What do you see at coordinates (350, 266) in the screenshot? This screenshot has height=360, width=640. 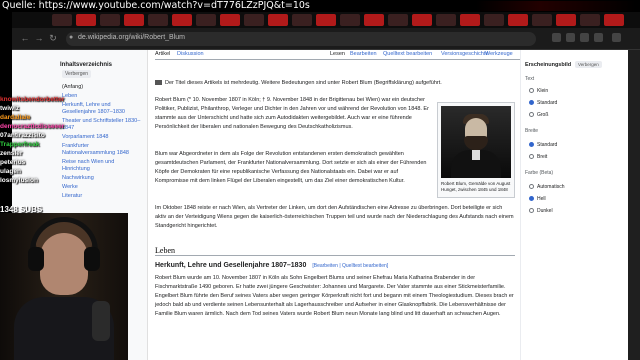 I see `edit-section-link: [Bearbeiten | Quelltext bearbeiten]` at bounding box center [350, 266].